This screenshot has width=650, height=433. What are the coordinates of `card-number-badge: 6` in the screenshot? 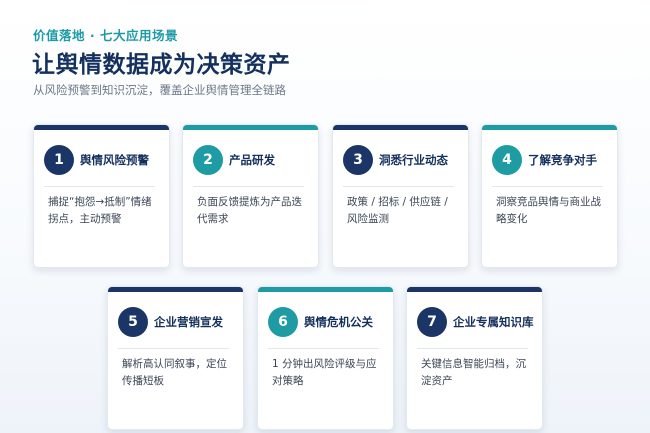 It's located at (283, 322).